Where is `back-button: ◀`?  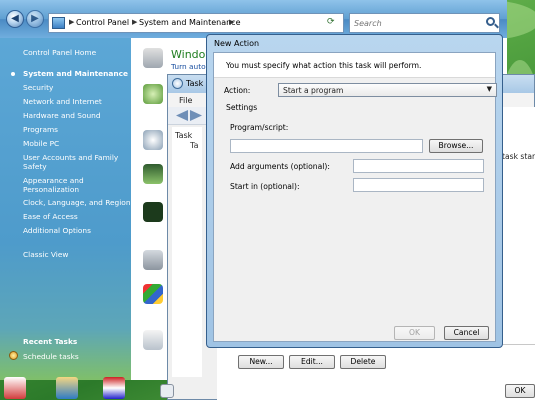 back-button: ◀ is located at coordinates (15, 19).